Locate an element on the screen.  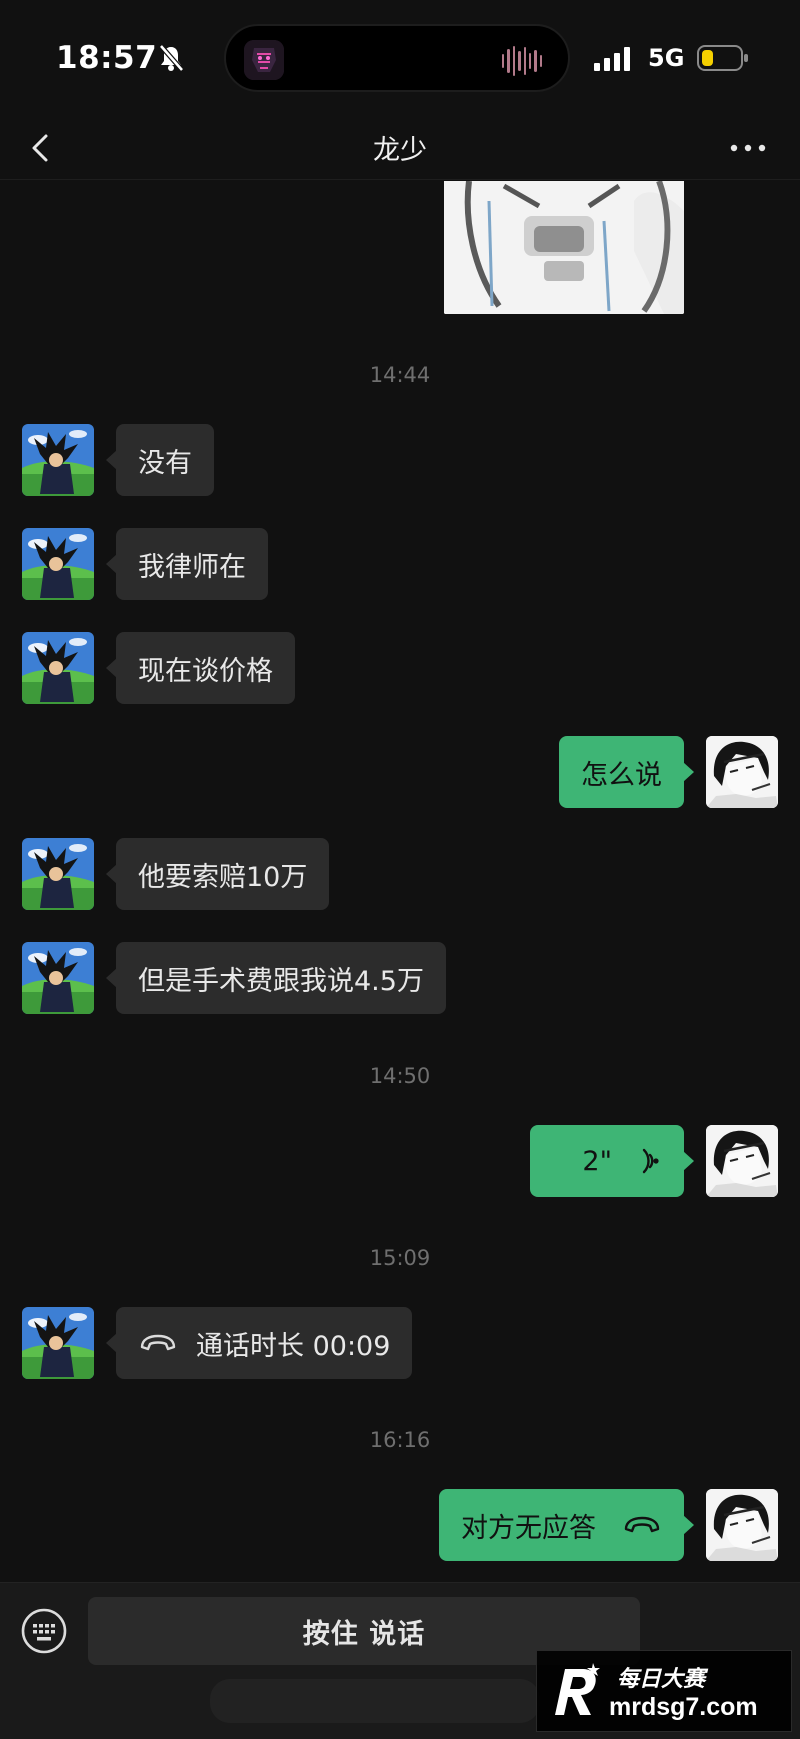
voice-duration: 2" is located at coordinates (597, 1161).